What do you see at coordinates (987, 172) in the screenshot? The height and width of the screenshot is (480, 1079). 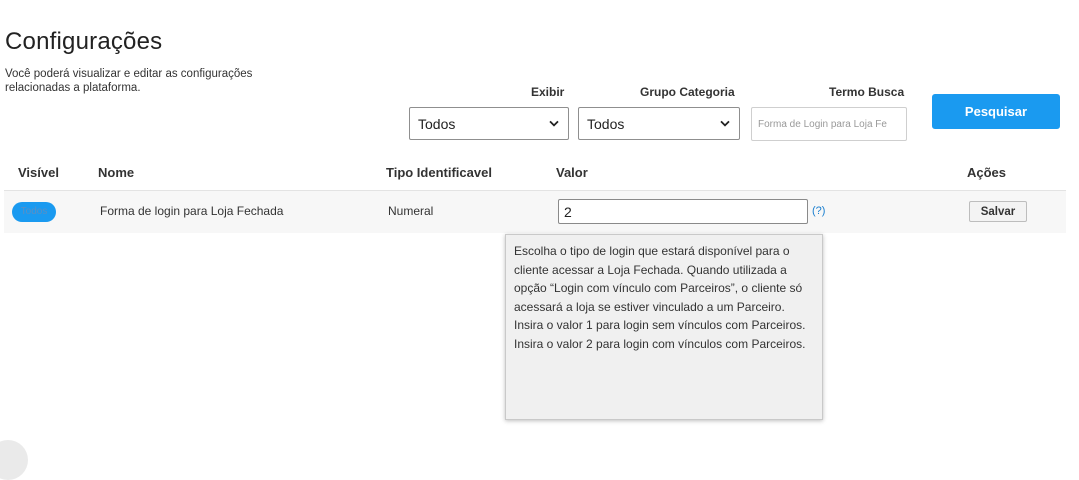 I see `column-header-acoes: Ações` at bounding box center [987, 172].